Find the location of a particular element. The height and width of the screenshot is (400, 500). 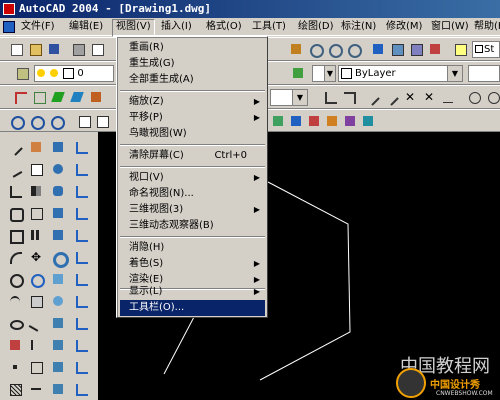

hatch-edit-icon is located at coordinates (296, 121).